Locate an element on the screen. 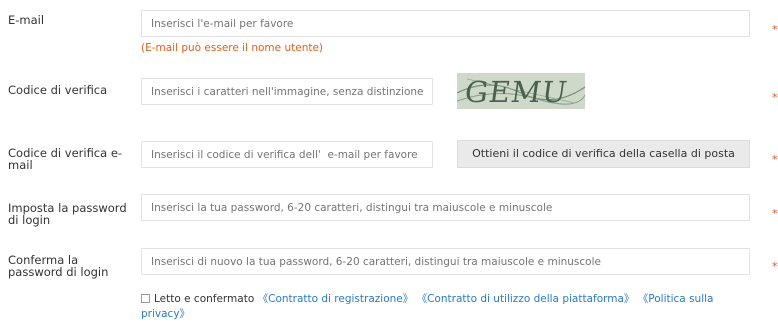  captcha-label: Codice di verifica is located at coordinates (58, 90).